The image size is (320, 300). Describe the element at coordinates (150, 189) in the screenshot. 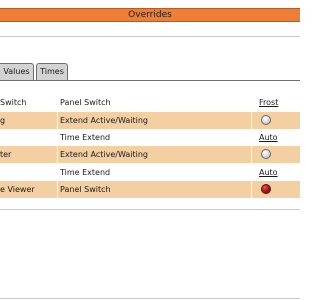

I see `table-row: e Viewer Panel Switch` at that location.